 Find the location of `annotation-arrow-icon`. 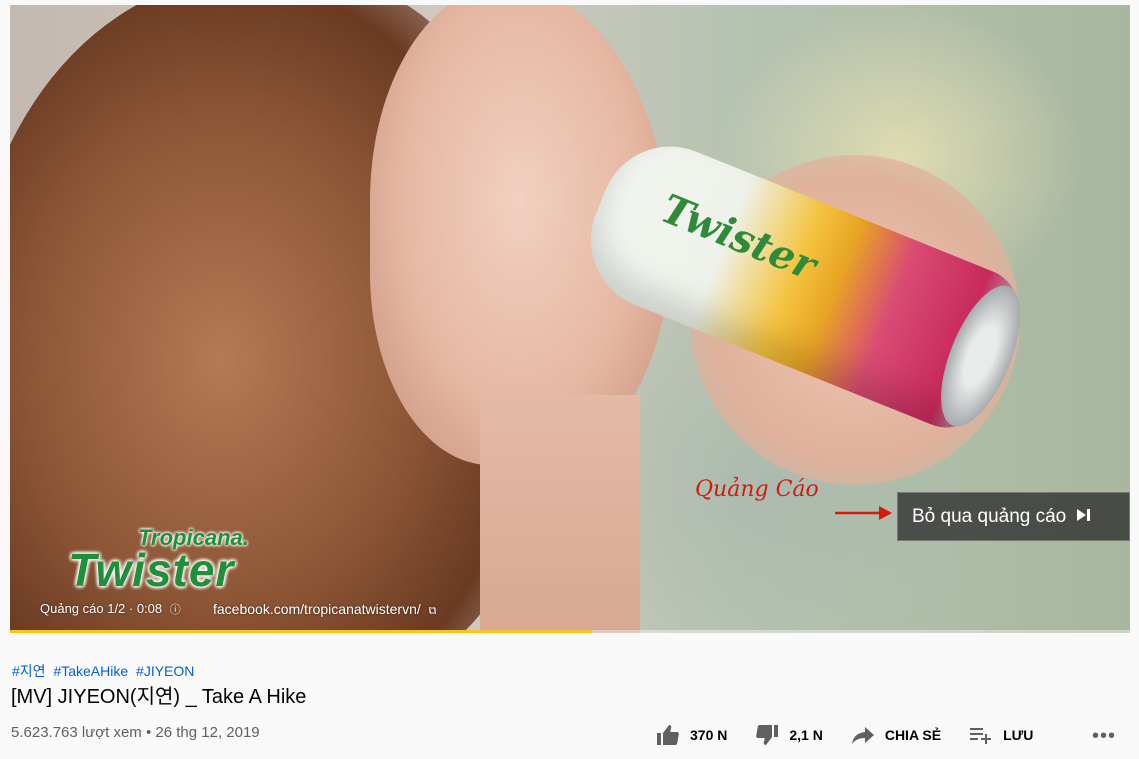

annotation-arrow-icon is located at coordinates (864, 515).